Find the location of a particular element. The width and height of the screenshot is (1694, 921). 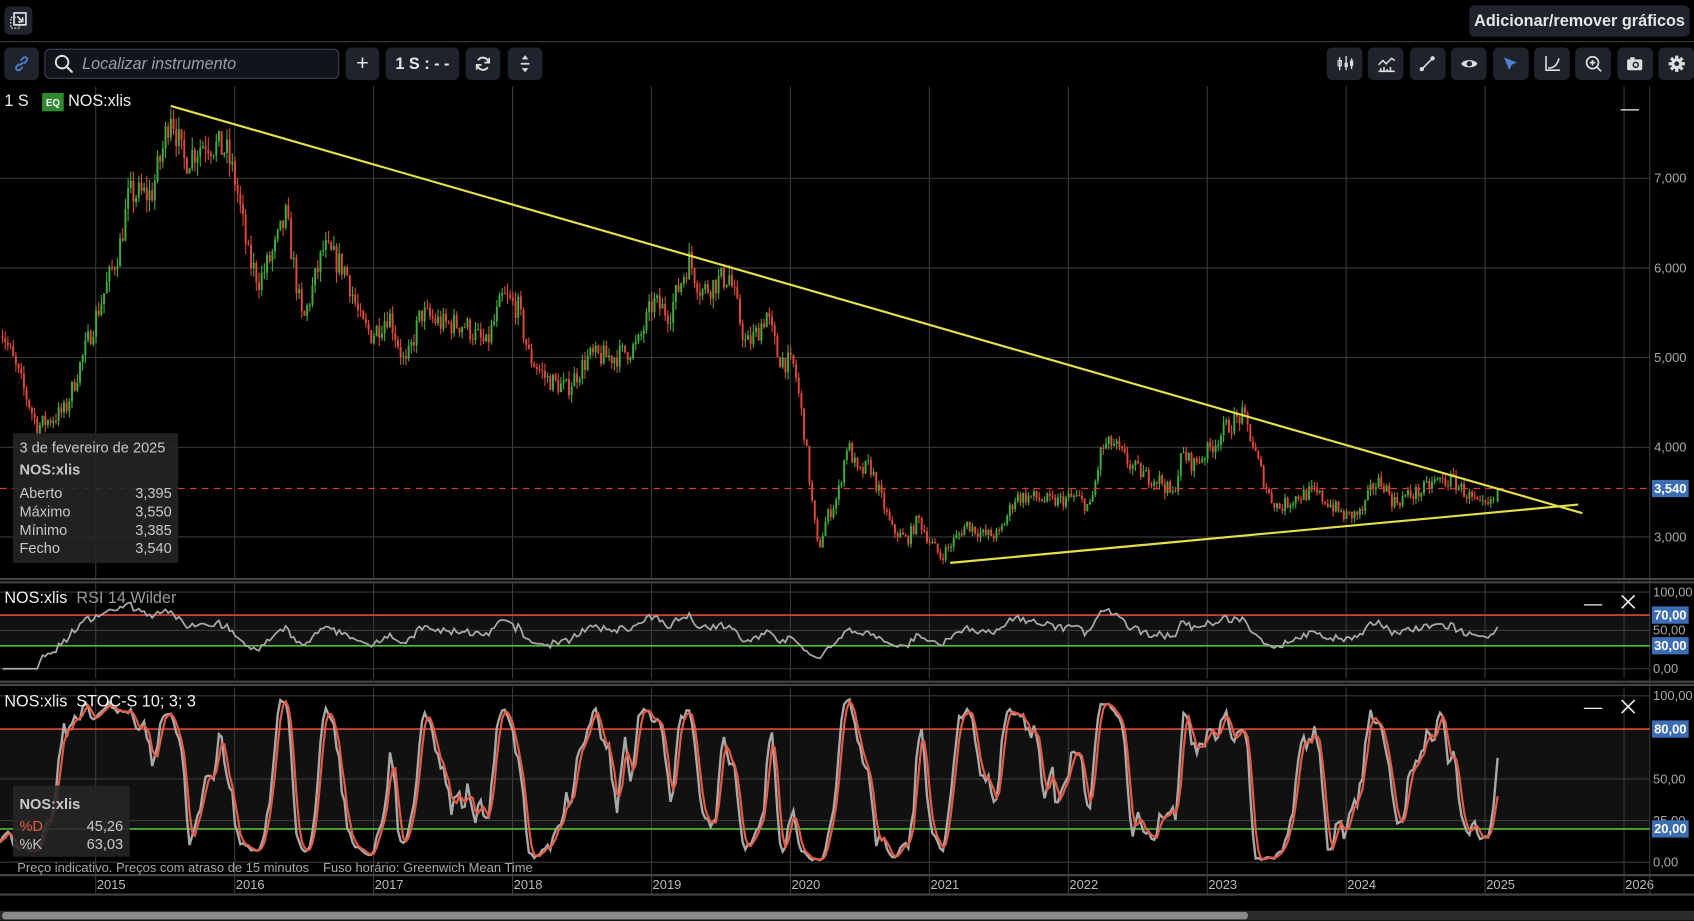

minimize-rsi-button: — is located at coordinates (1593, 603).